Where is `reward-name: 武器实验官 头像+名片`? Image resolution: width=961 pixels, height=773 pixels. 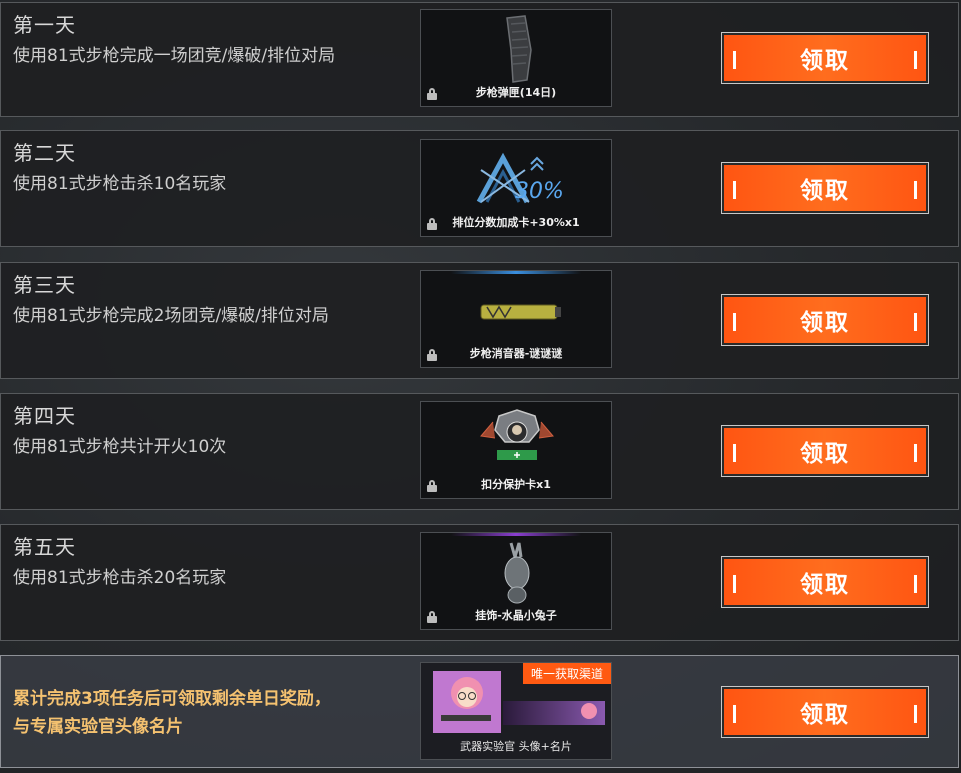 reward-name: 武器实验官 头像+名片 is located at coordinates (516, 746).